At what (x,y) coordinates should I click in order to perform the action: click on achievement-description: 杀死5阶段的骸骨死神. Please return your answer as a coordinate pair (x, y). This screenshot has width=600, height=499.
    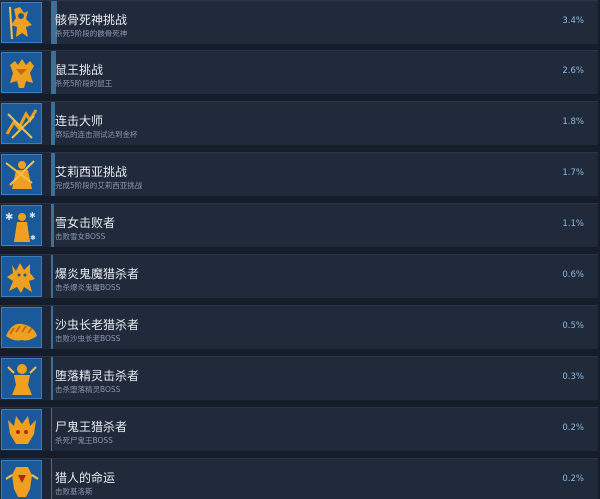
    Looking at the image, I should click on (91, 33).